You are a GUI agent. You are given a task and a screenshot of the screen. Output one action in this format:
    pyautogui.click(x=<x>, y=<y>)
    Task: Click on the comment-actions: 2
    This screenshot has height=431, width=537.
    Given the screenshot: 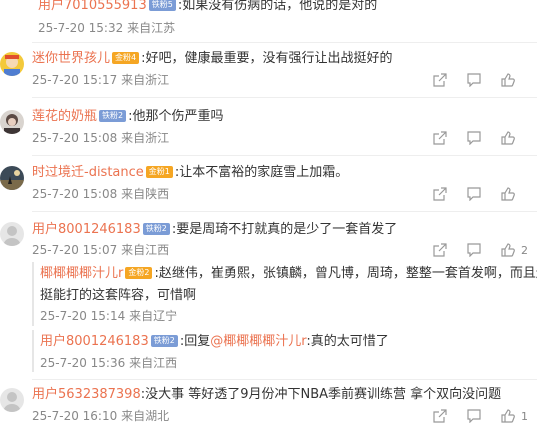 What is the action you would take?
    pyautogui.click(x=473, y=250)
    